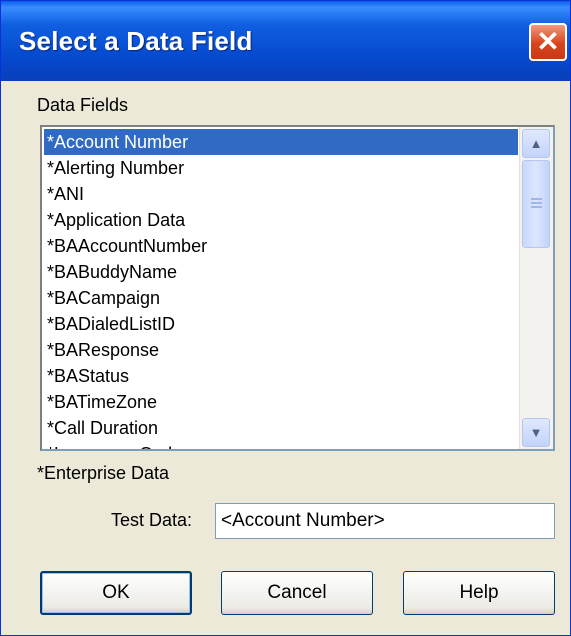  What do you see at coordinates (83, 105) in the screenshot?
I see `data-fields-label: Data Fields` at bounding box center [83, 105].